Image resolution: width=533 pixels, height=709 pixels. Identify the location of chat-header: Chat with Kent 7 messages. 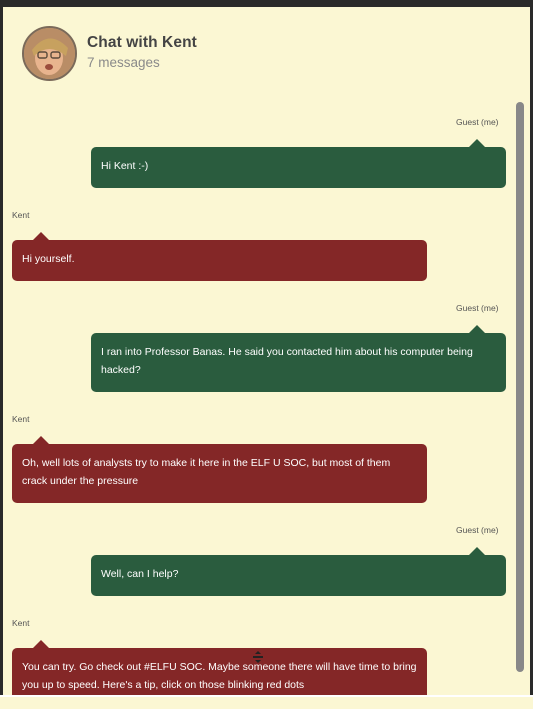
(266, 52).